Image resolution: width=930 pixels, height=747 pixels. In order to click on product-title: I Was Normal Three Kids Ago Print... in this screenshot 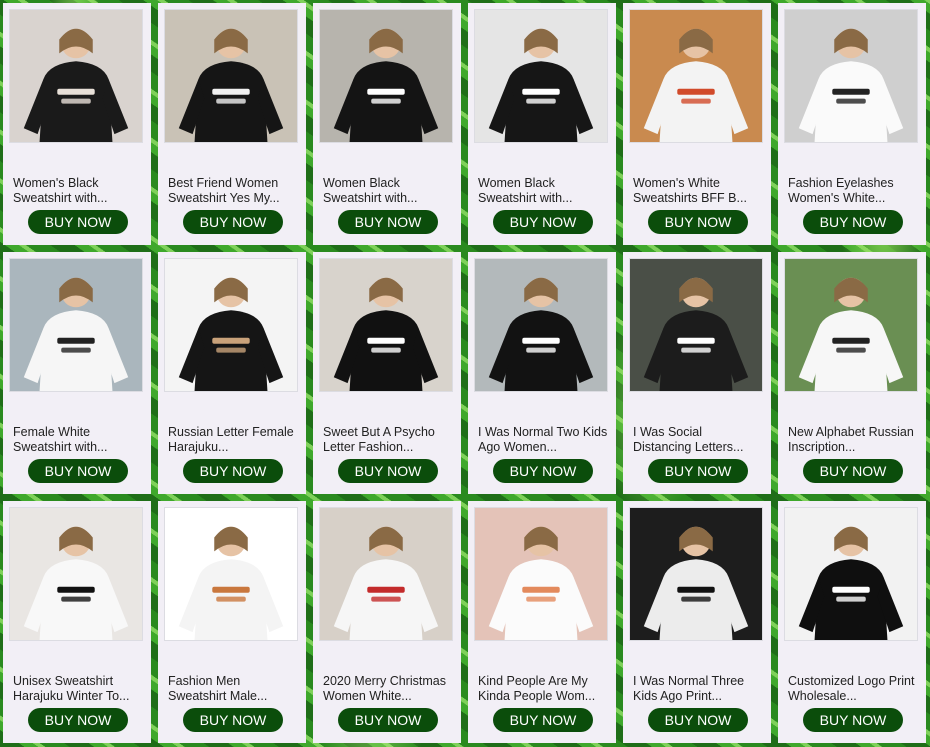, I will do `click(698, 689)`.